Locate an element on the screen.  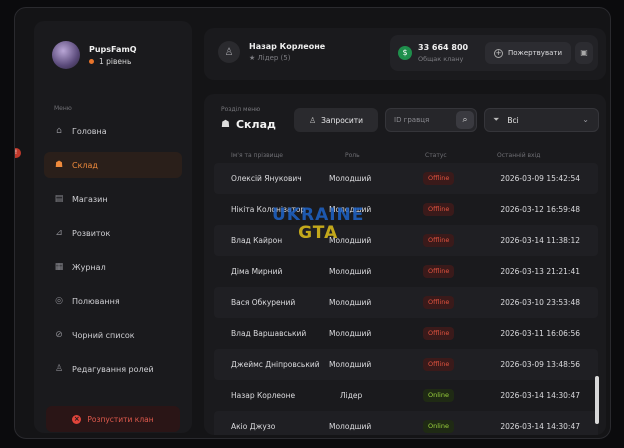
member-last-login: 2026-03-13 21:21:41 is located at coordinates (540, 271).